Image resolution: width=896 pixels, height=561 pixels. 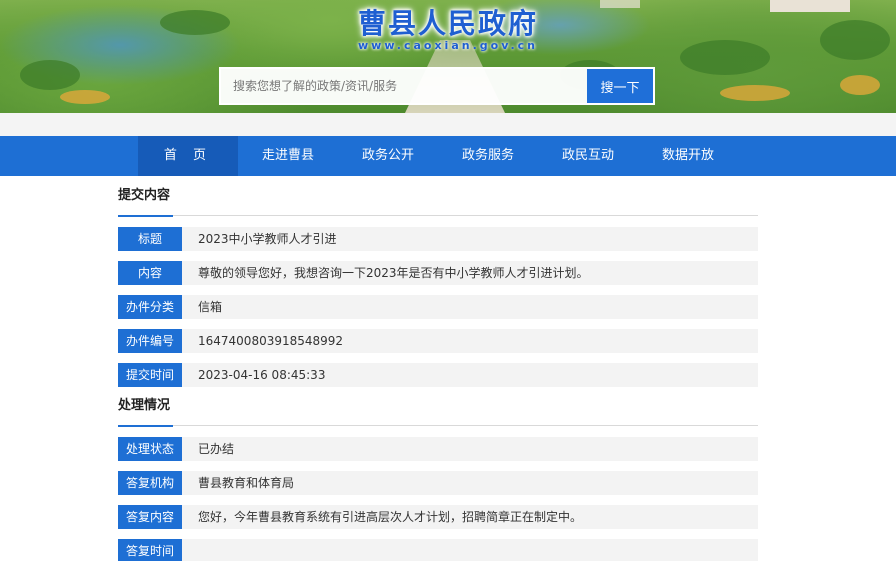 I want to click on nav-item-home: 首 页, so click(x=188, y=156).